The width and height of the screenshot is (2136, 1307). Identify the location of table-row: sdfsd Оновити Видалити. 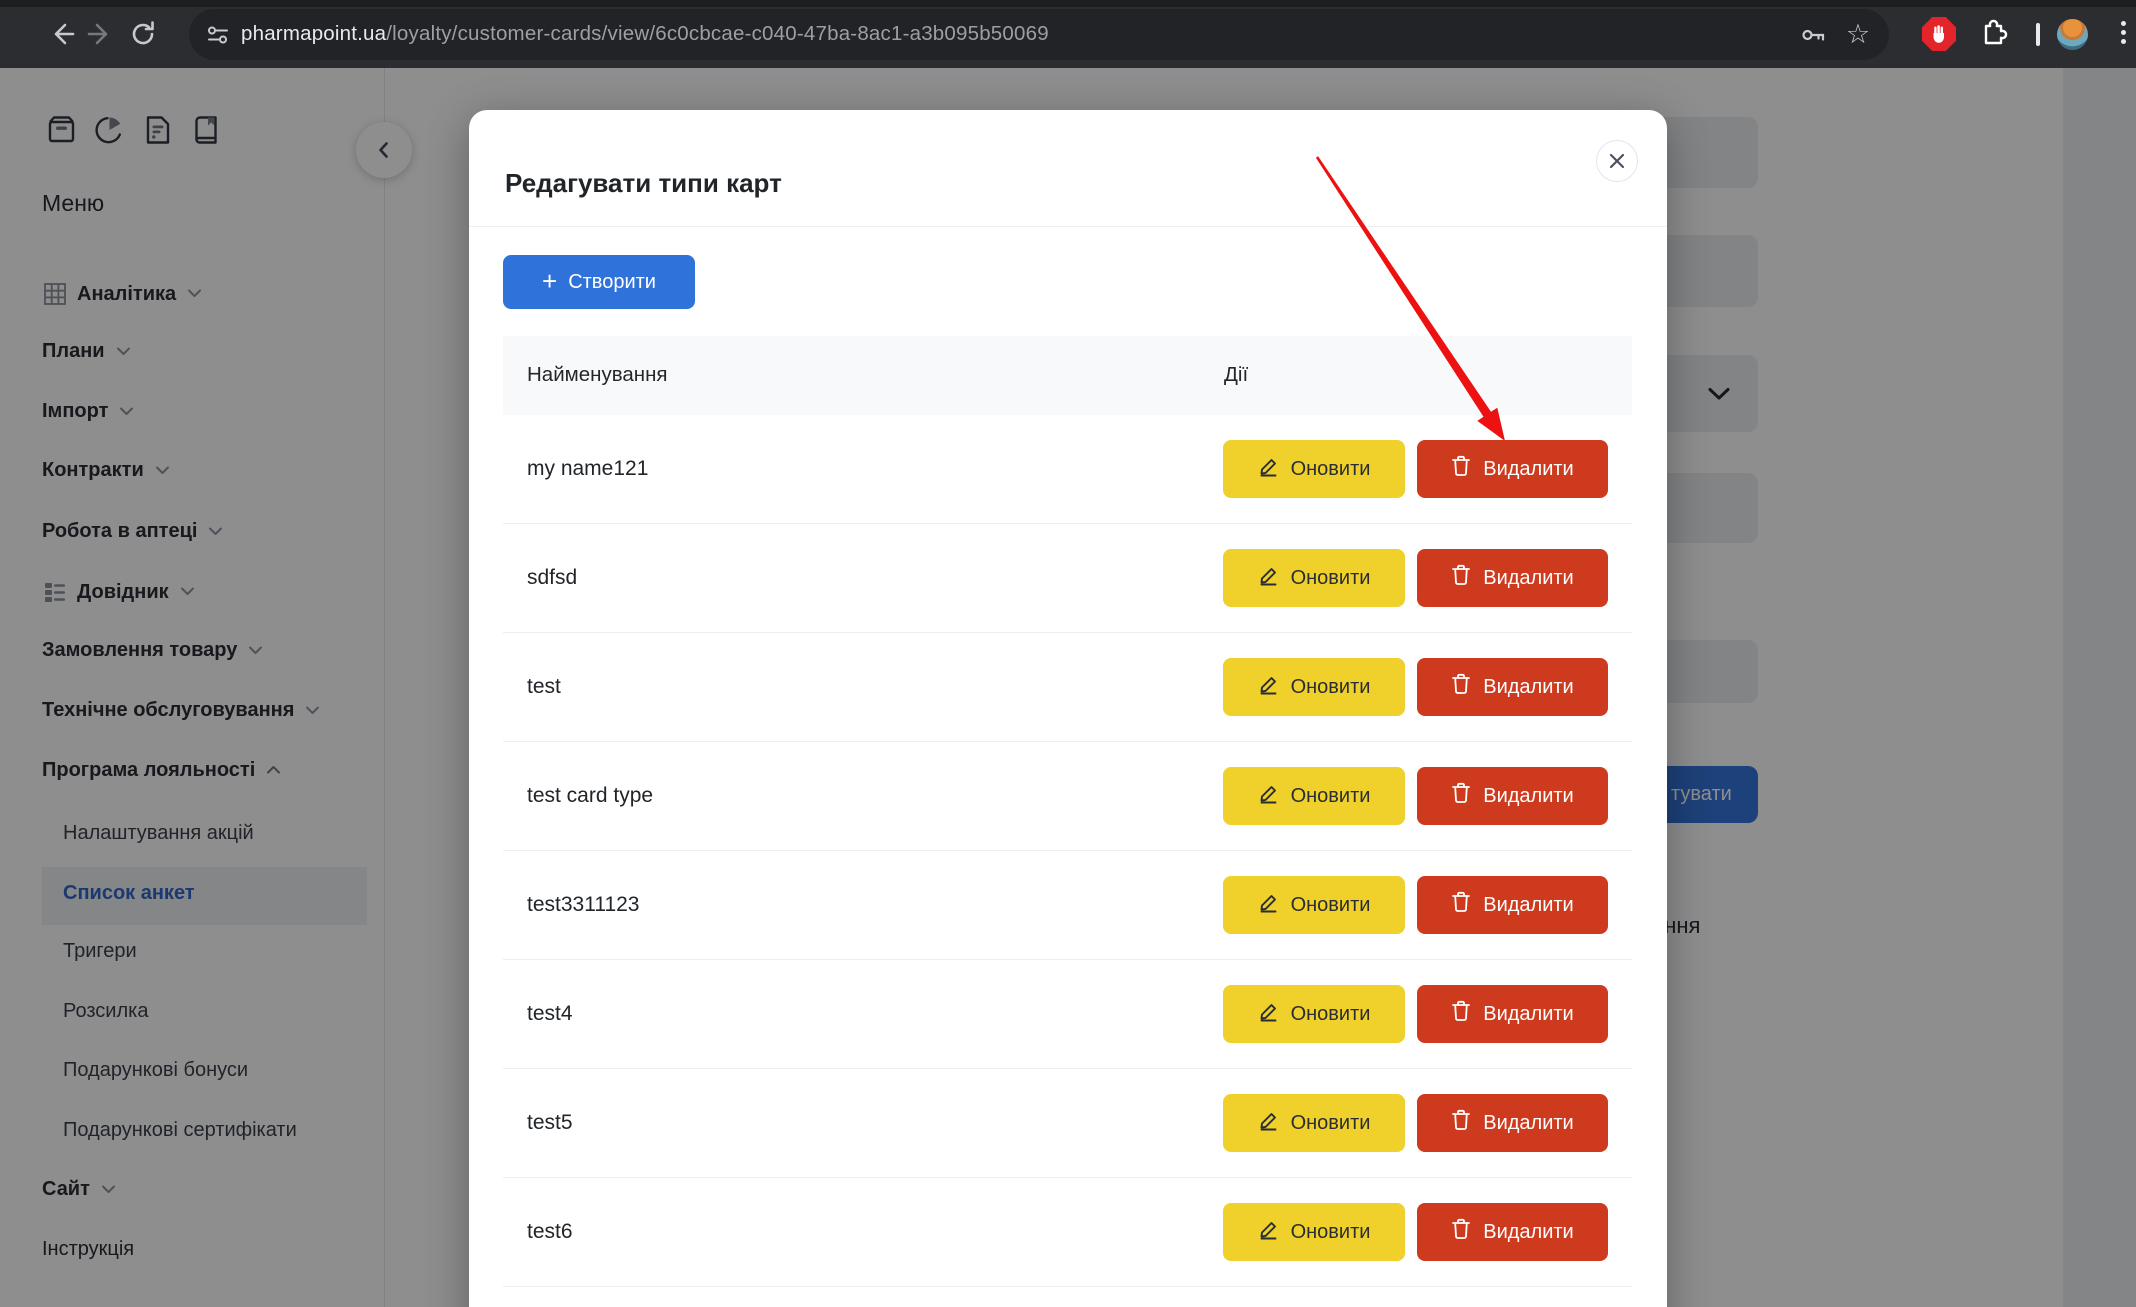
(1067, 578).